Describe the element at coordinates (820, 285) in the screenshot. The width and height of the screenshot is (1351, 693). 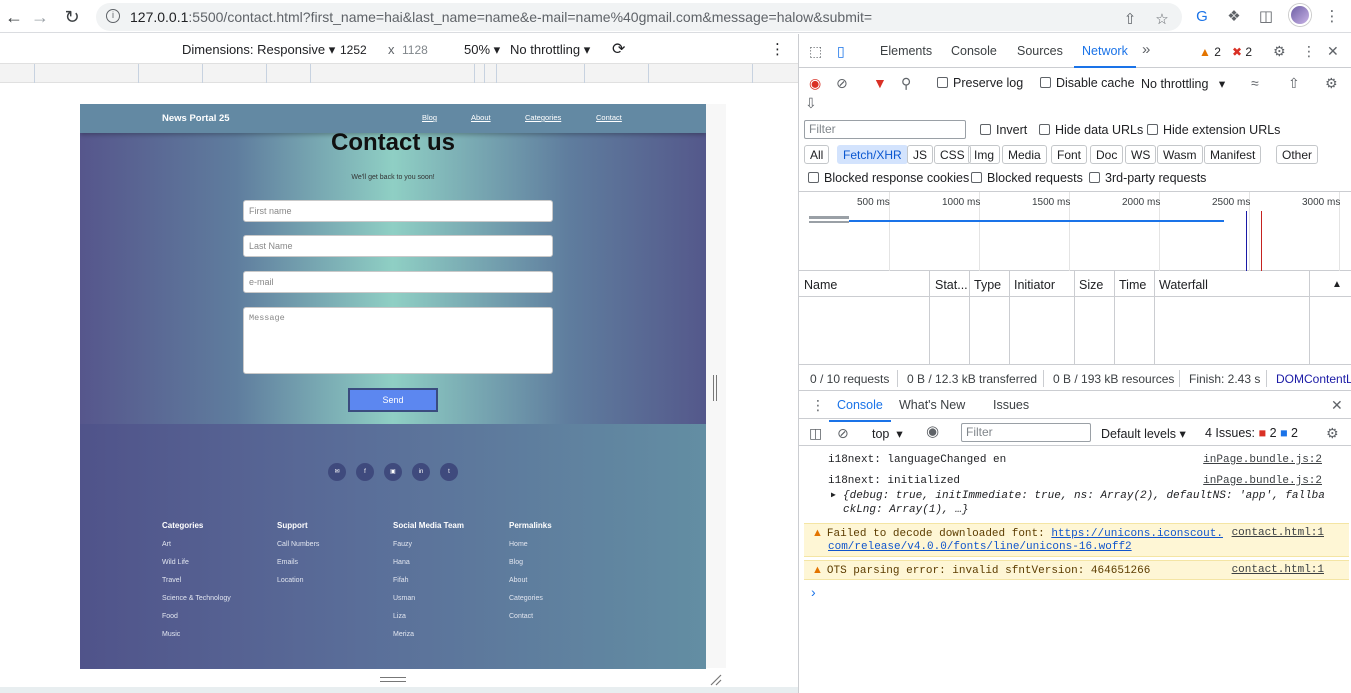
I see `column-name: Name` at that location.